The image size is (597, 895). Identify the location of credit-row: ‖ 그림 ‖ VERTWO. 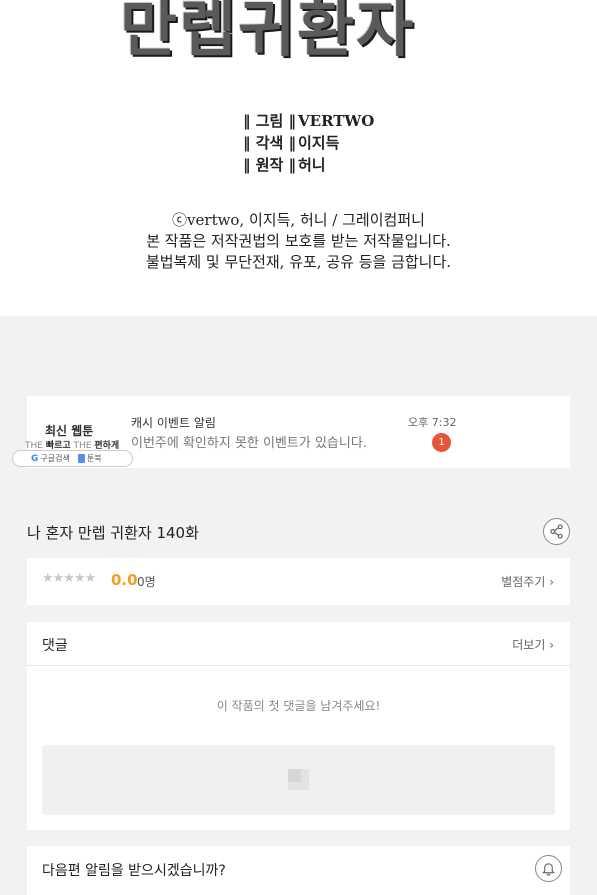
(308, 121).